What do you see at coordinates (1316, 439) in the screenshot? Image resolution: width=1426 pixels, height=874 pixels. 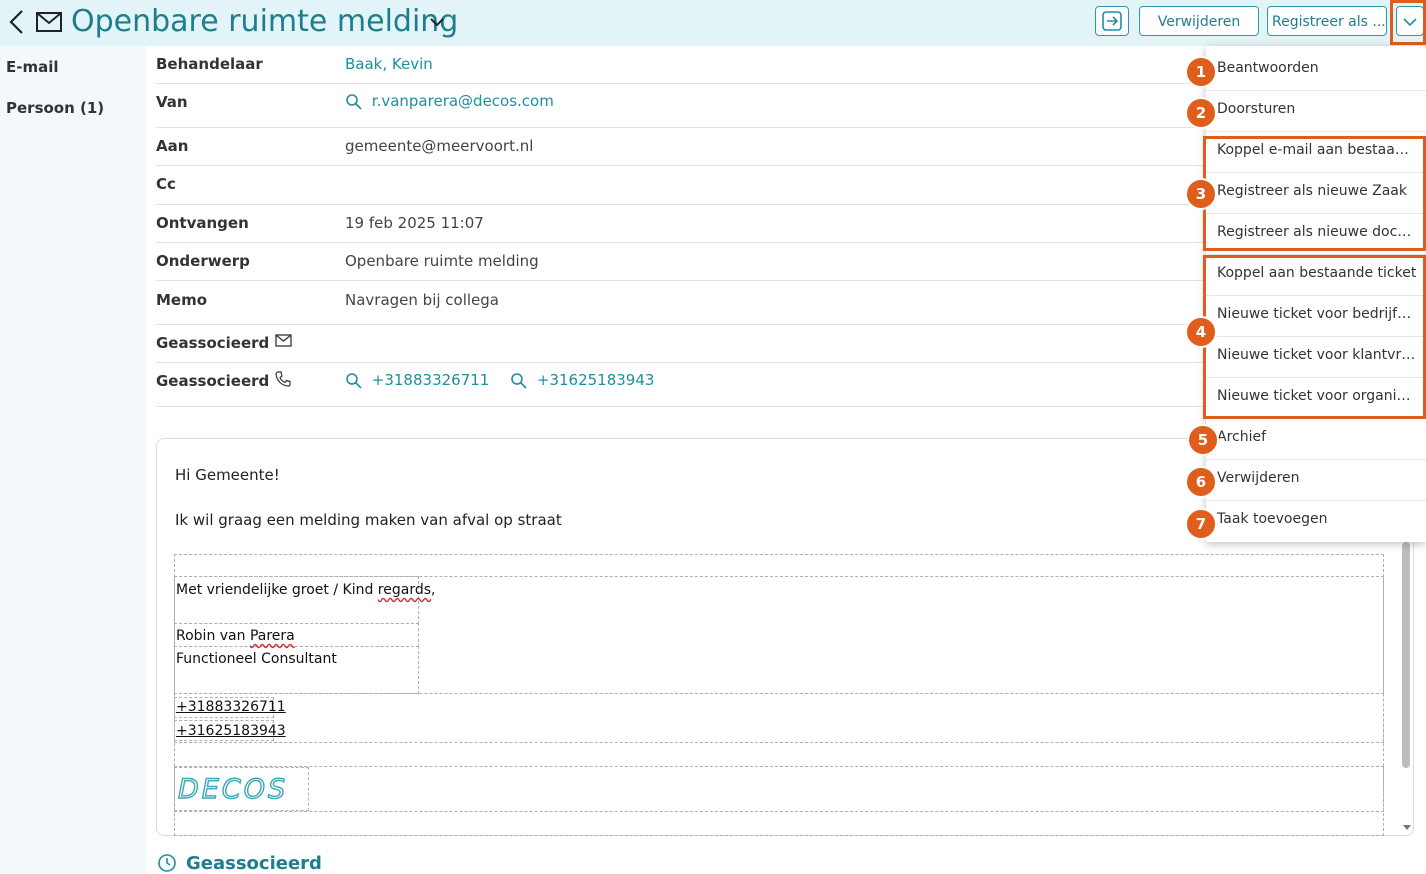 I see `menu-item-archief: Archief` at bounding box center [1316, 439].